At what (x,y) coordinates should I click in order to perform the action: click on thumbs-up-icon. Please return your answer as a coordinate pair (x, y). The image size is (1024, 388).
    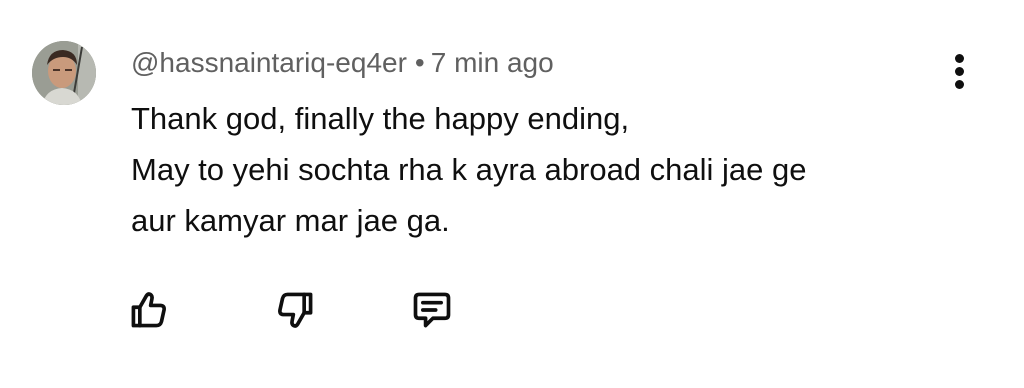
    Looking at the image, I should click on (148, 310).